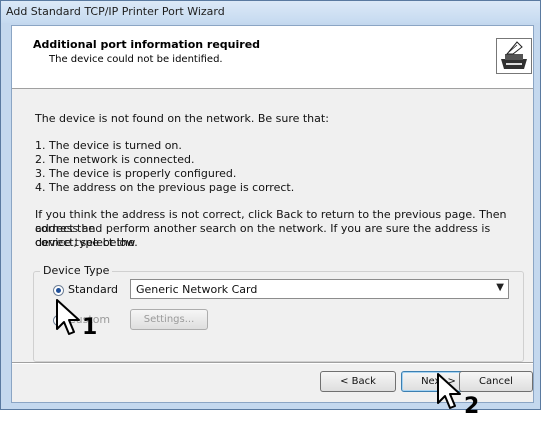  Describe the element at coordinates (76, 270) in the screenshot. I see `device-type-legend: Device Type` at that location.